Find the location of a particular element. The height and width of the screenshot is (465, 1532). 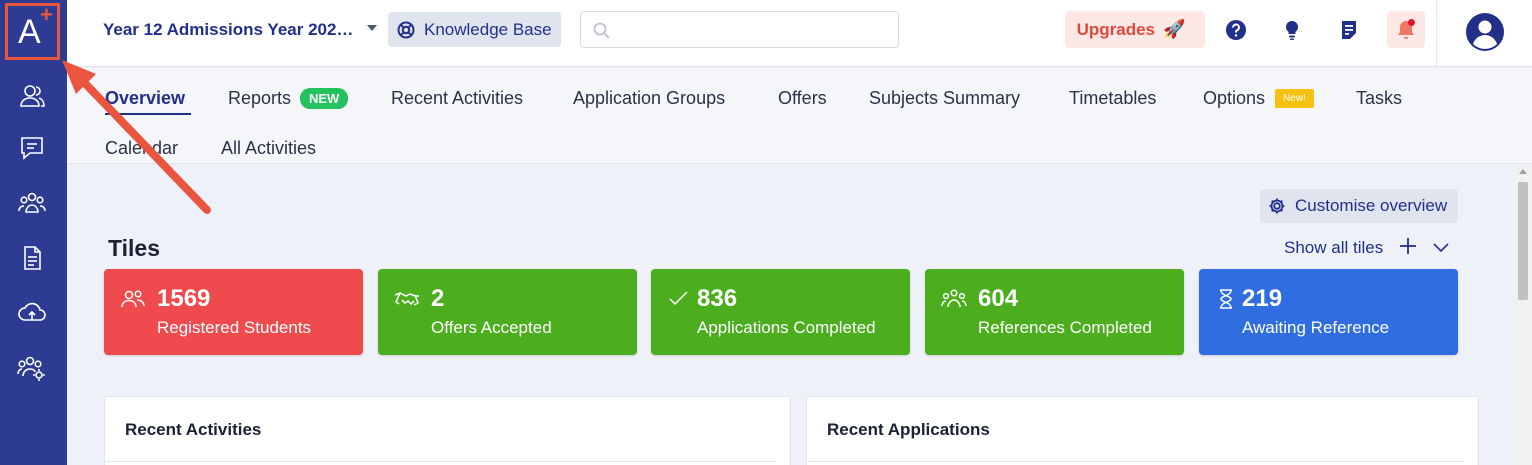

header-divider is located at coordinates (1436, 33).